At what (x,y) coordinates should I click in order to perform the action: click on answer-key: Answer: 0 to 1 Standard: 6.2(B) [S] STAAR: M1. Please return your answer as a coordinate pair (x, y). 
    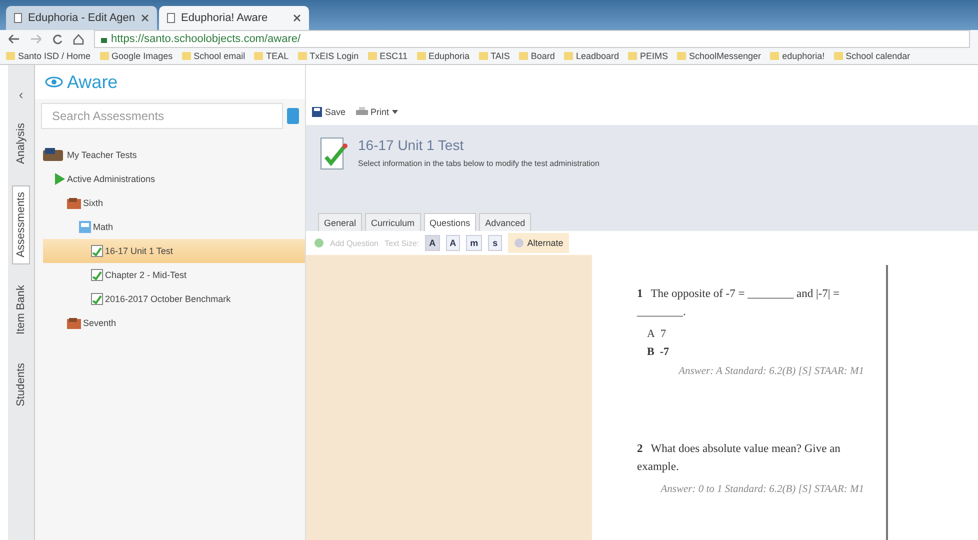
    Looking at the image, I should click on (750, 490).